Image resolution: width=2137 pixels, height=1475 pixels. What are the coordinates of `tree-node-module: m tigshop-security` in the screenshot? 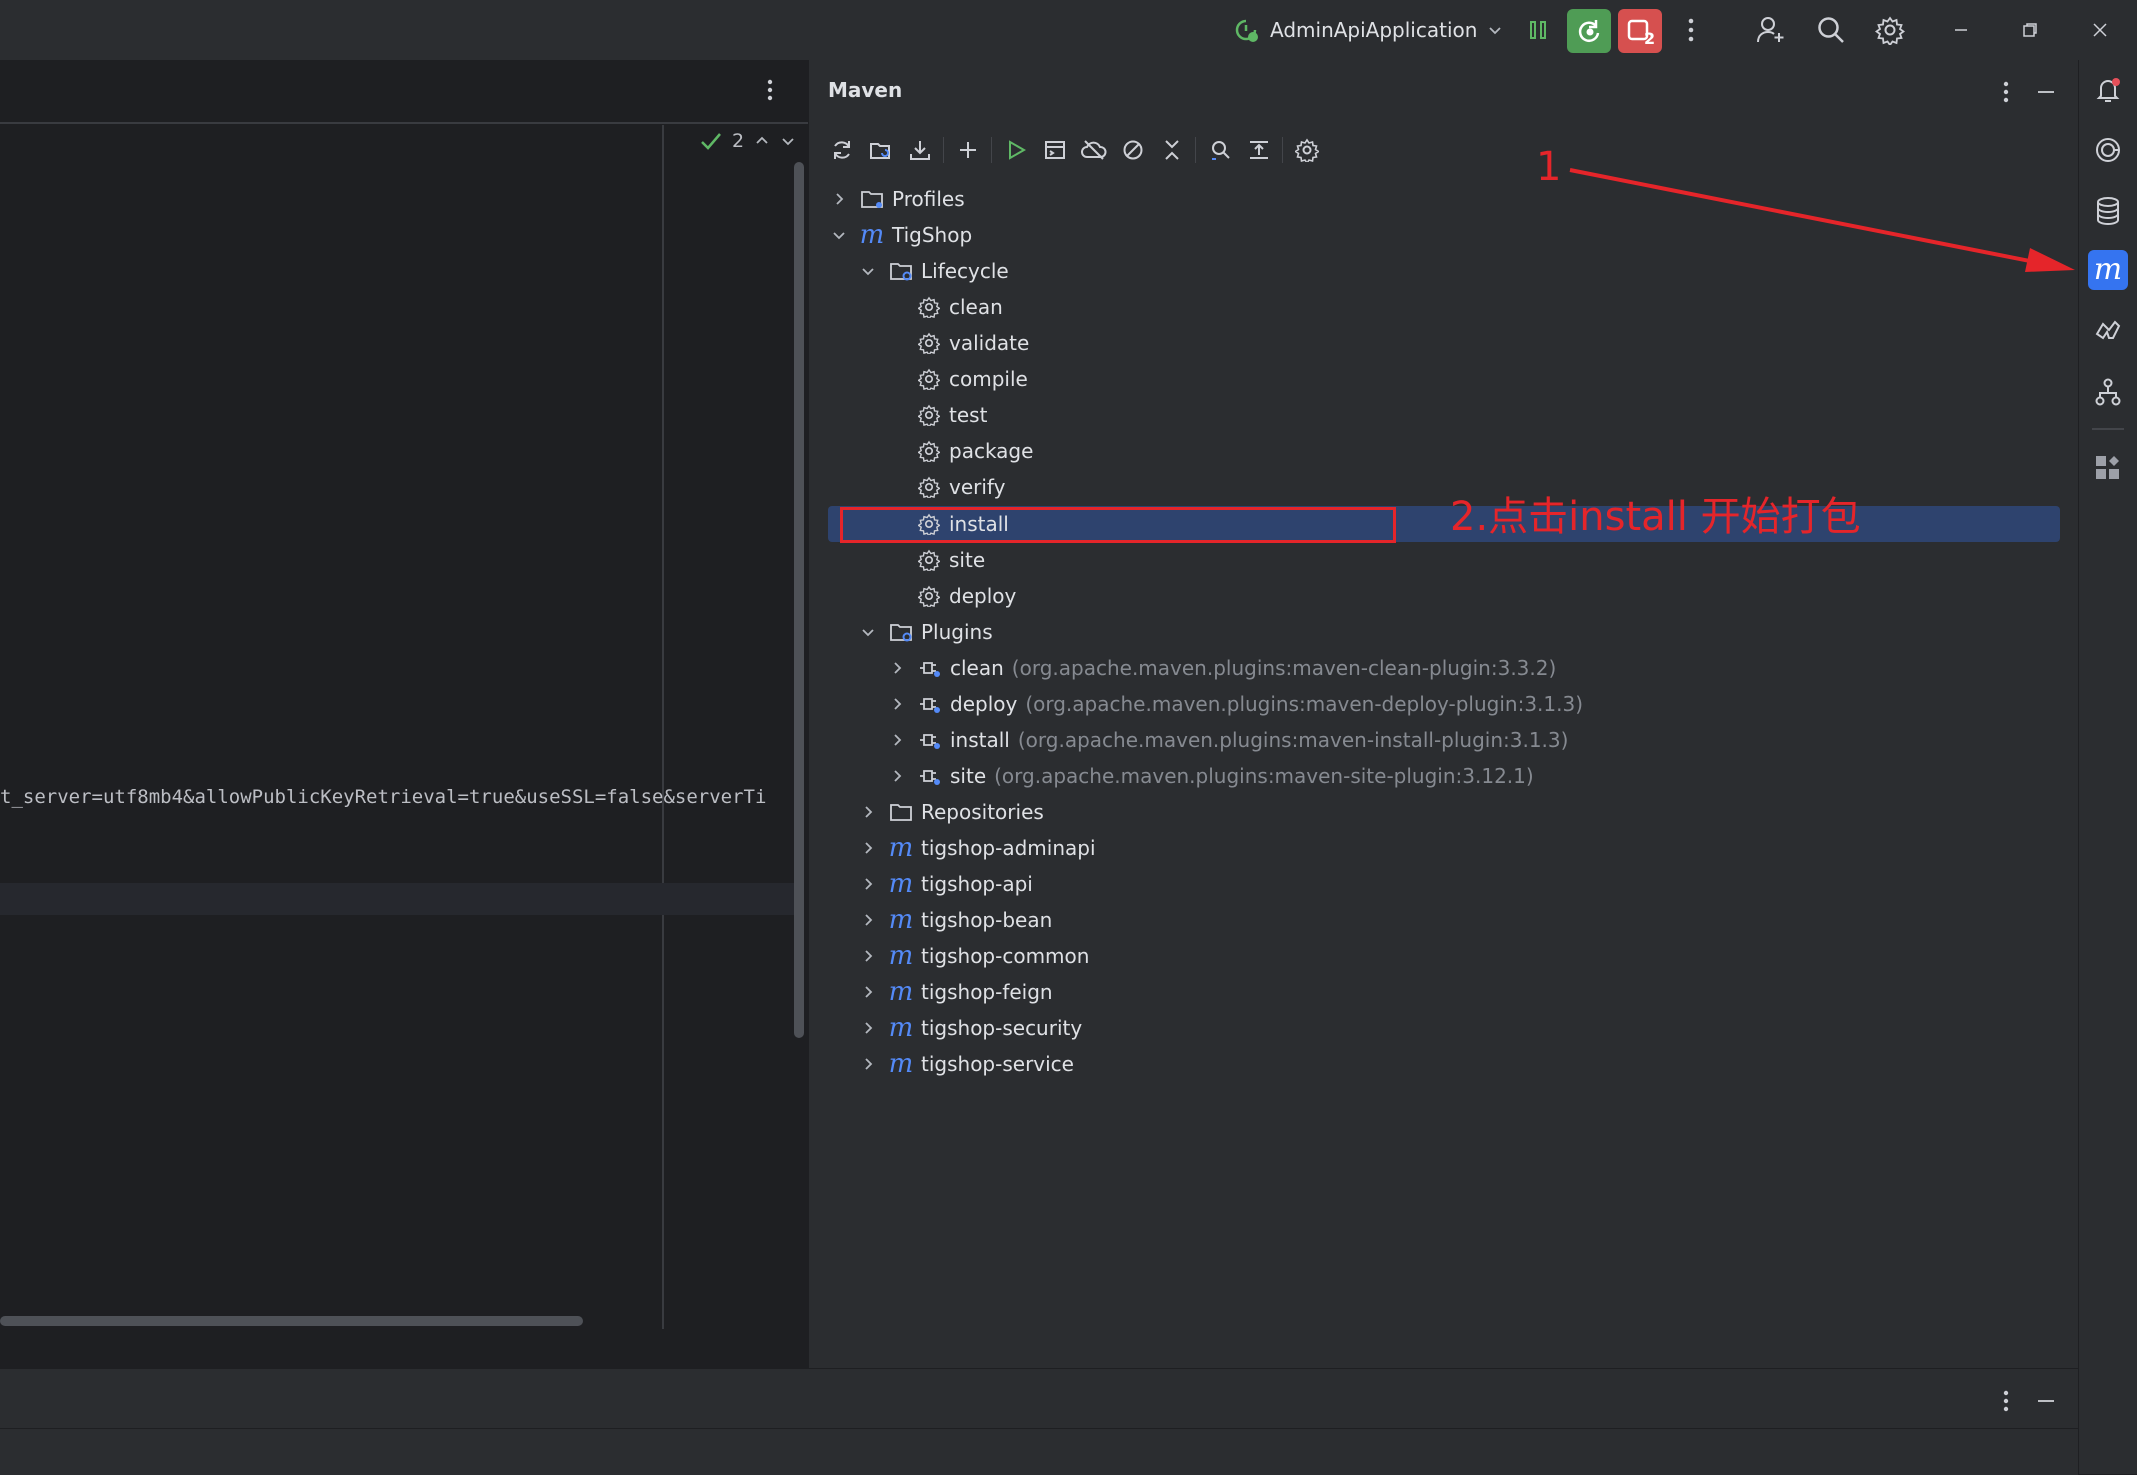 It's located at (969, 1028).